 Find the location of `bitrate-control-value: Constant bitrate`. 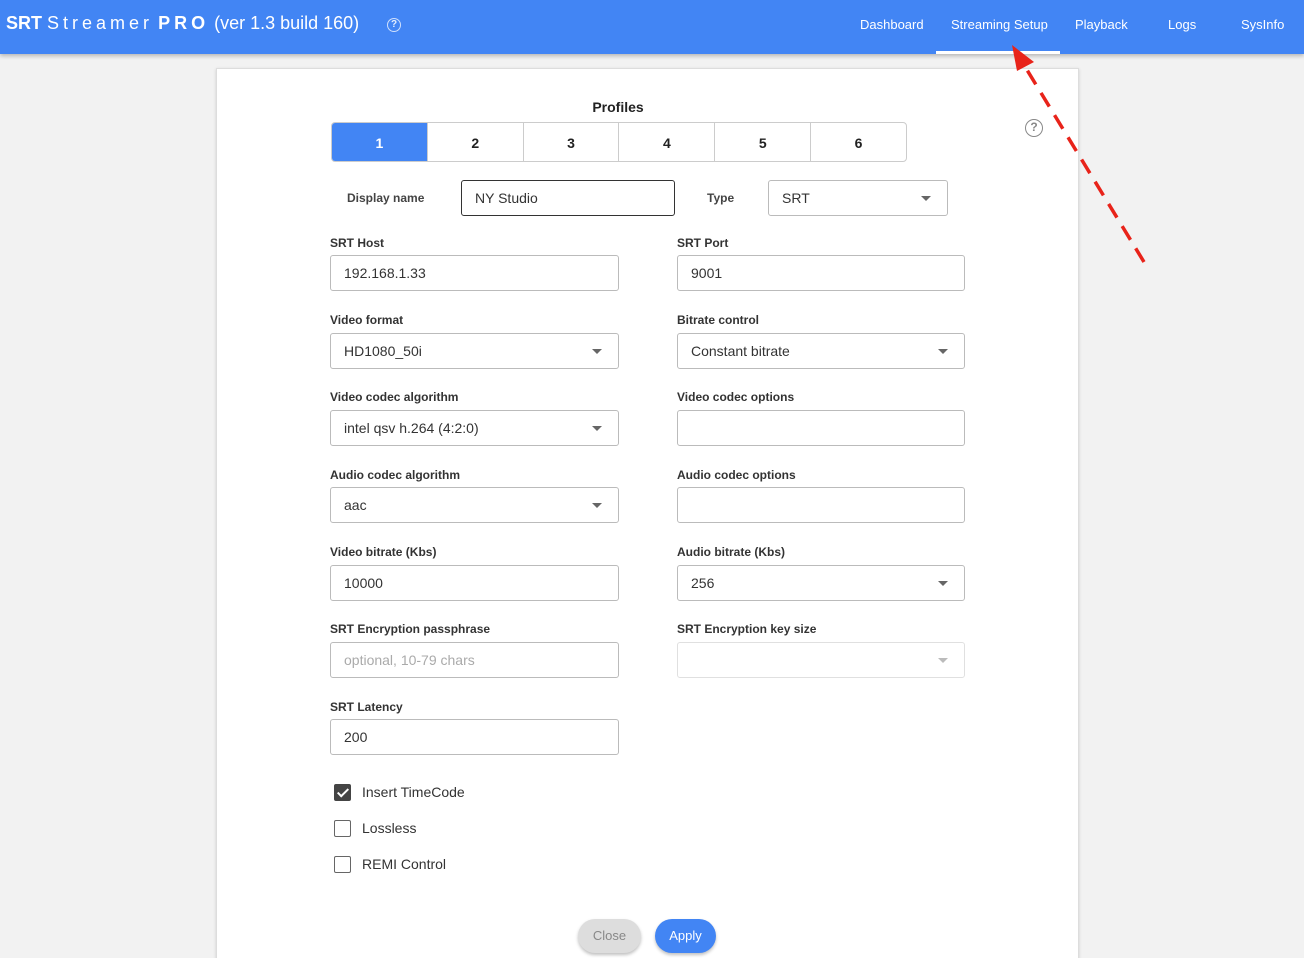

bitrate-control-value: Constant bitrate is located at coordinates (740, 351).